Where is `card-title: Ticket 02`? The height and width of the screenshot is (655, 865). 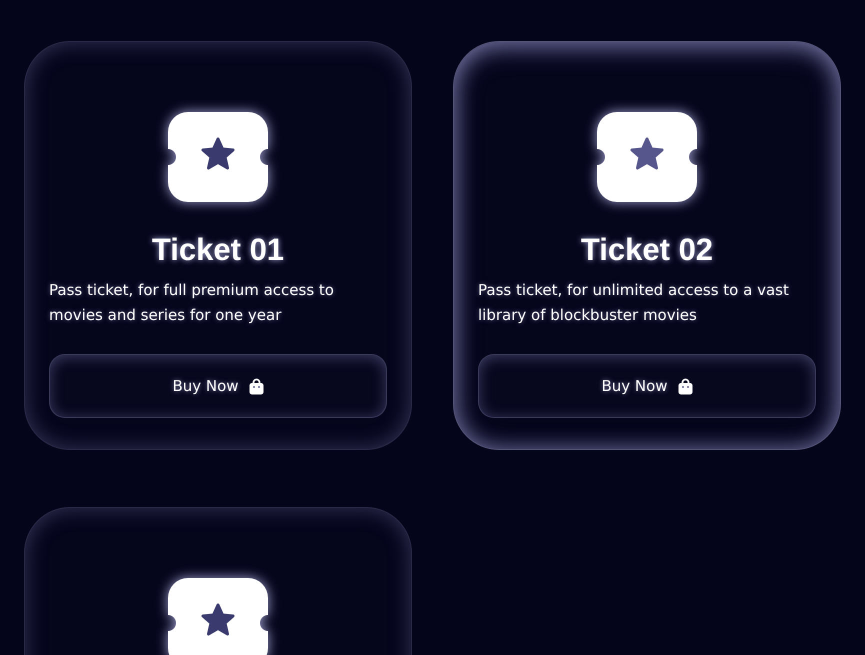
card-title: Ticket 02 is located at coordinates (647, 250).